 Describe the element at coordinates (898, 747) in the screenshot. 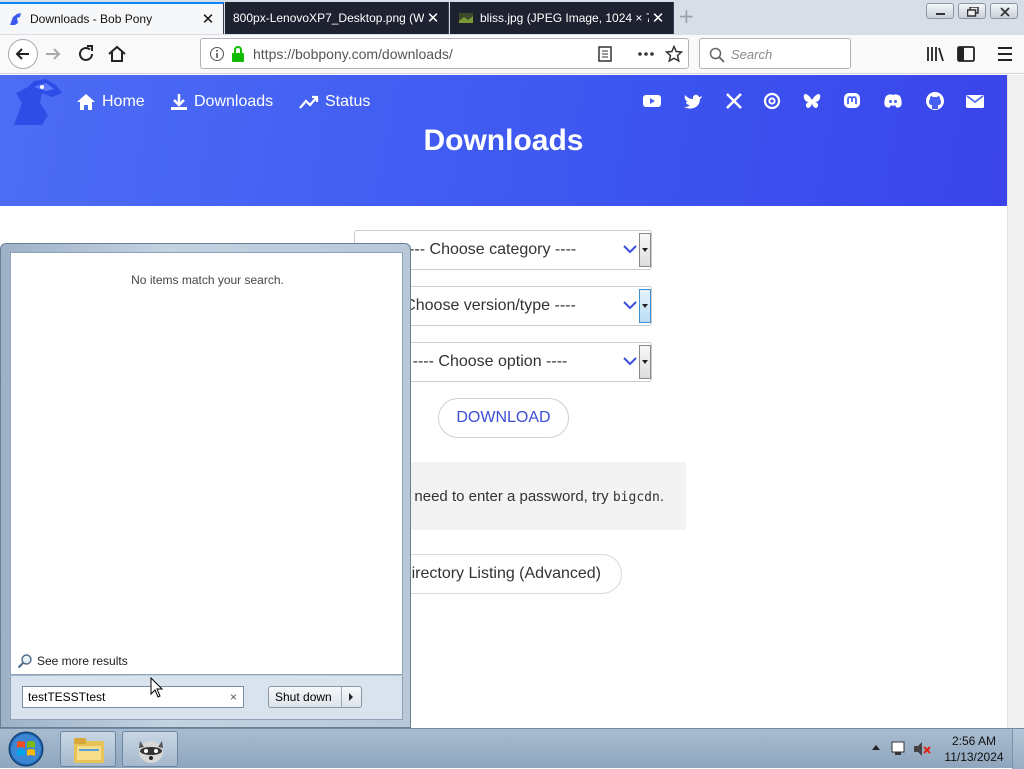

I see `network-icon` at that location.